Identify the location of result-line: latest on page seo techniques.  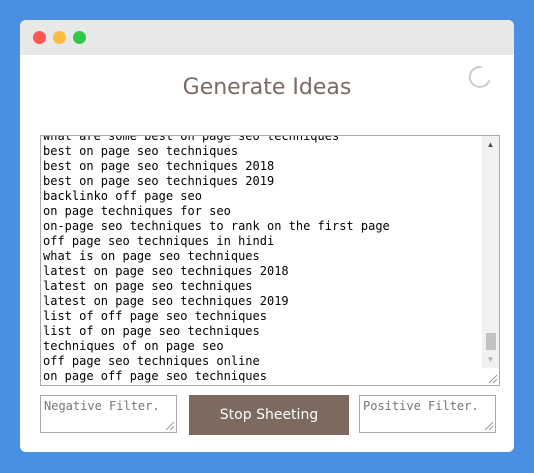
(148, 286).